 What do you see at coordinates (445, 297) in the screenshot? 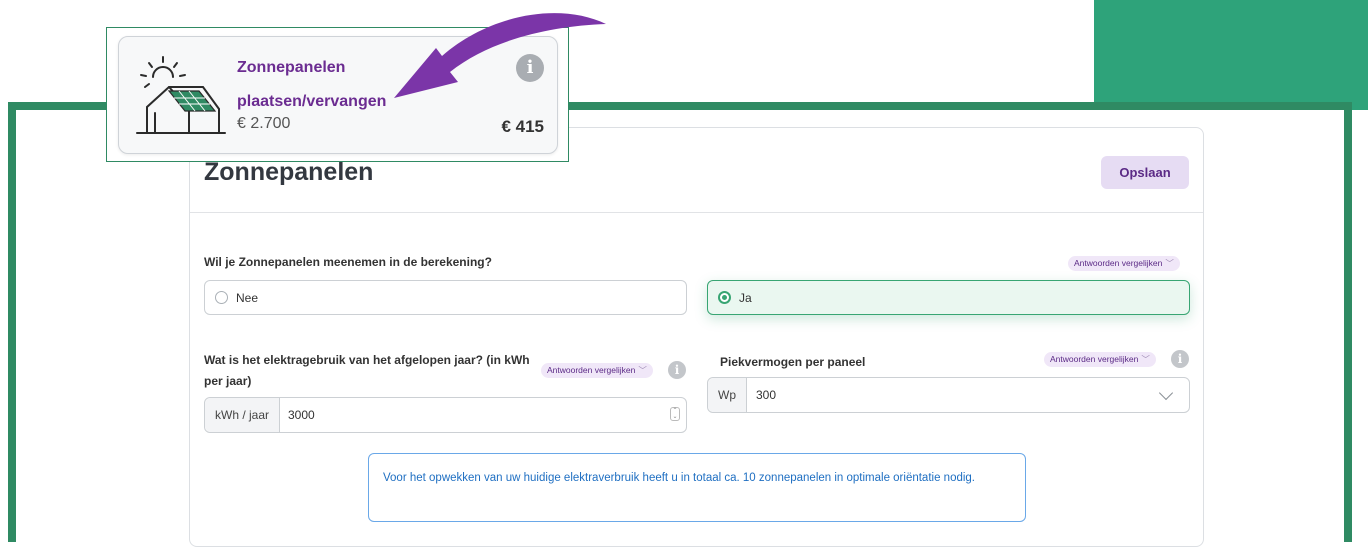
I see `radio-option-nee: Nee` at bounding box center [445, 297].